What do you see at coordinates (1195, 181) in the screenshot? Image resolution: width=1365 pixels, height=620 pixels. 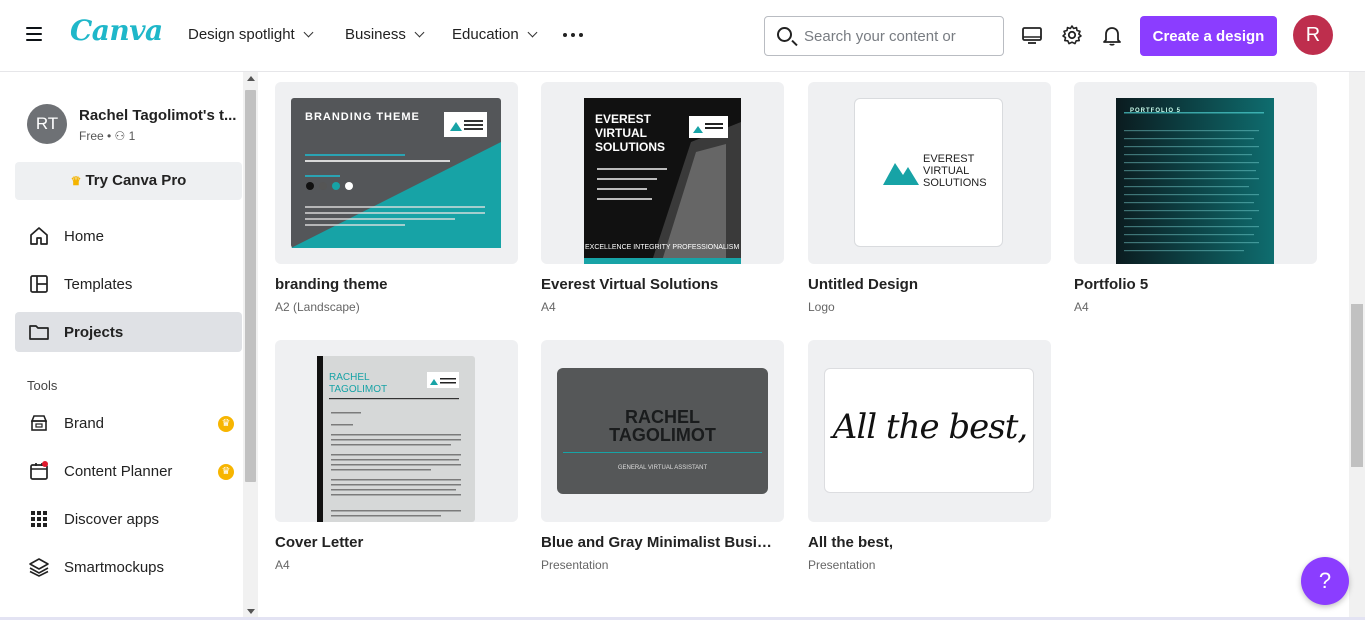 I see `portfolio-preview` at bounding box center [1195, 181].